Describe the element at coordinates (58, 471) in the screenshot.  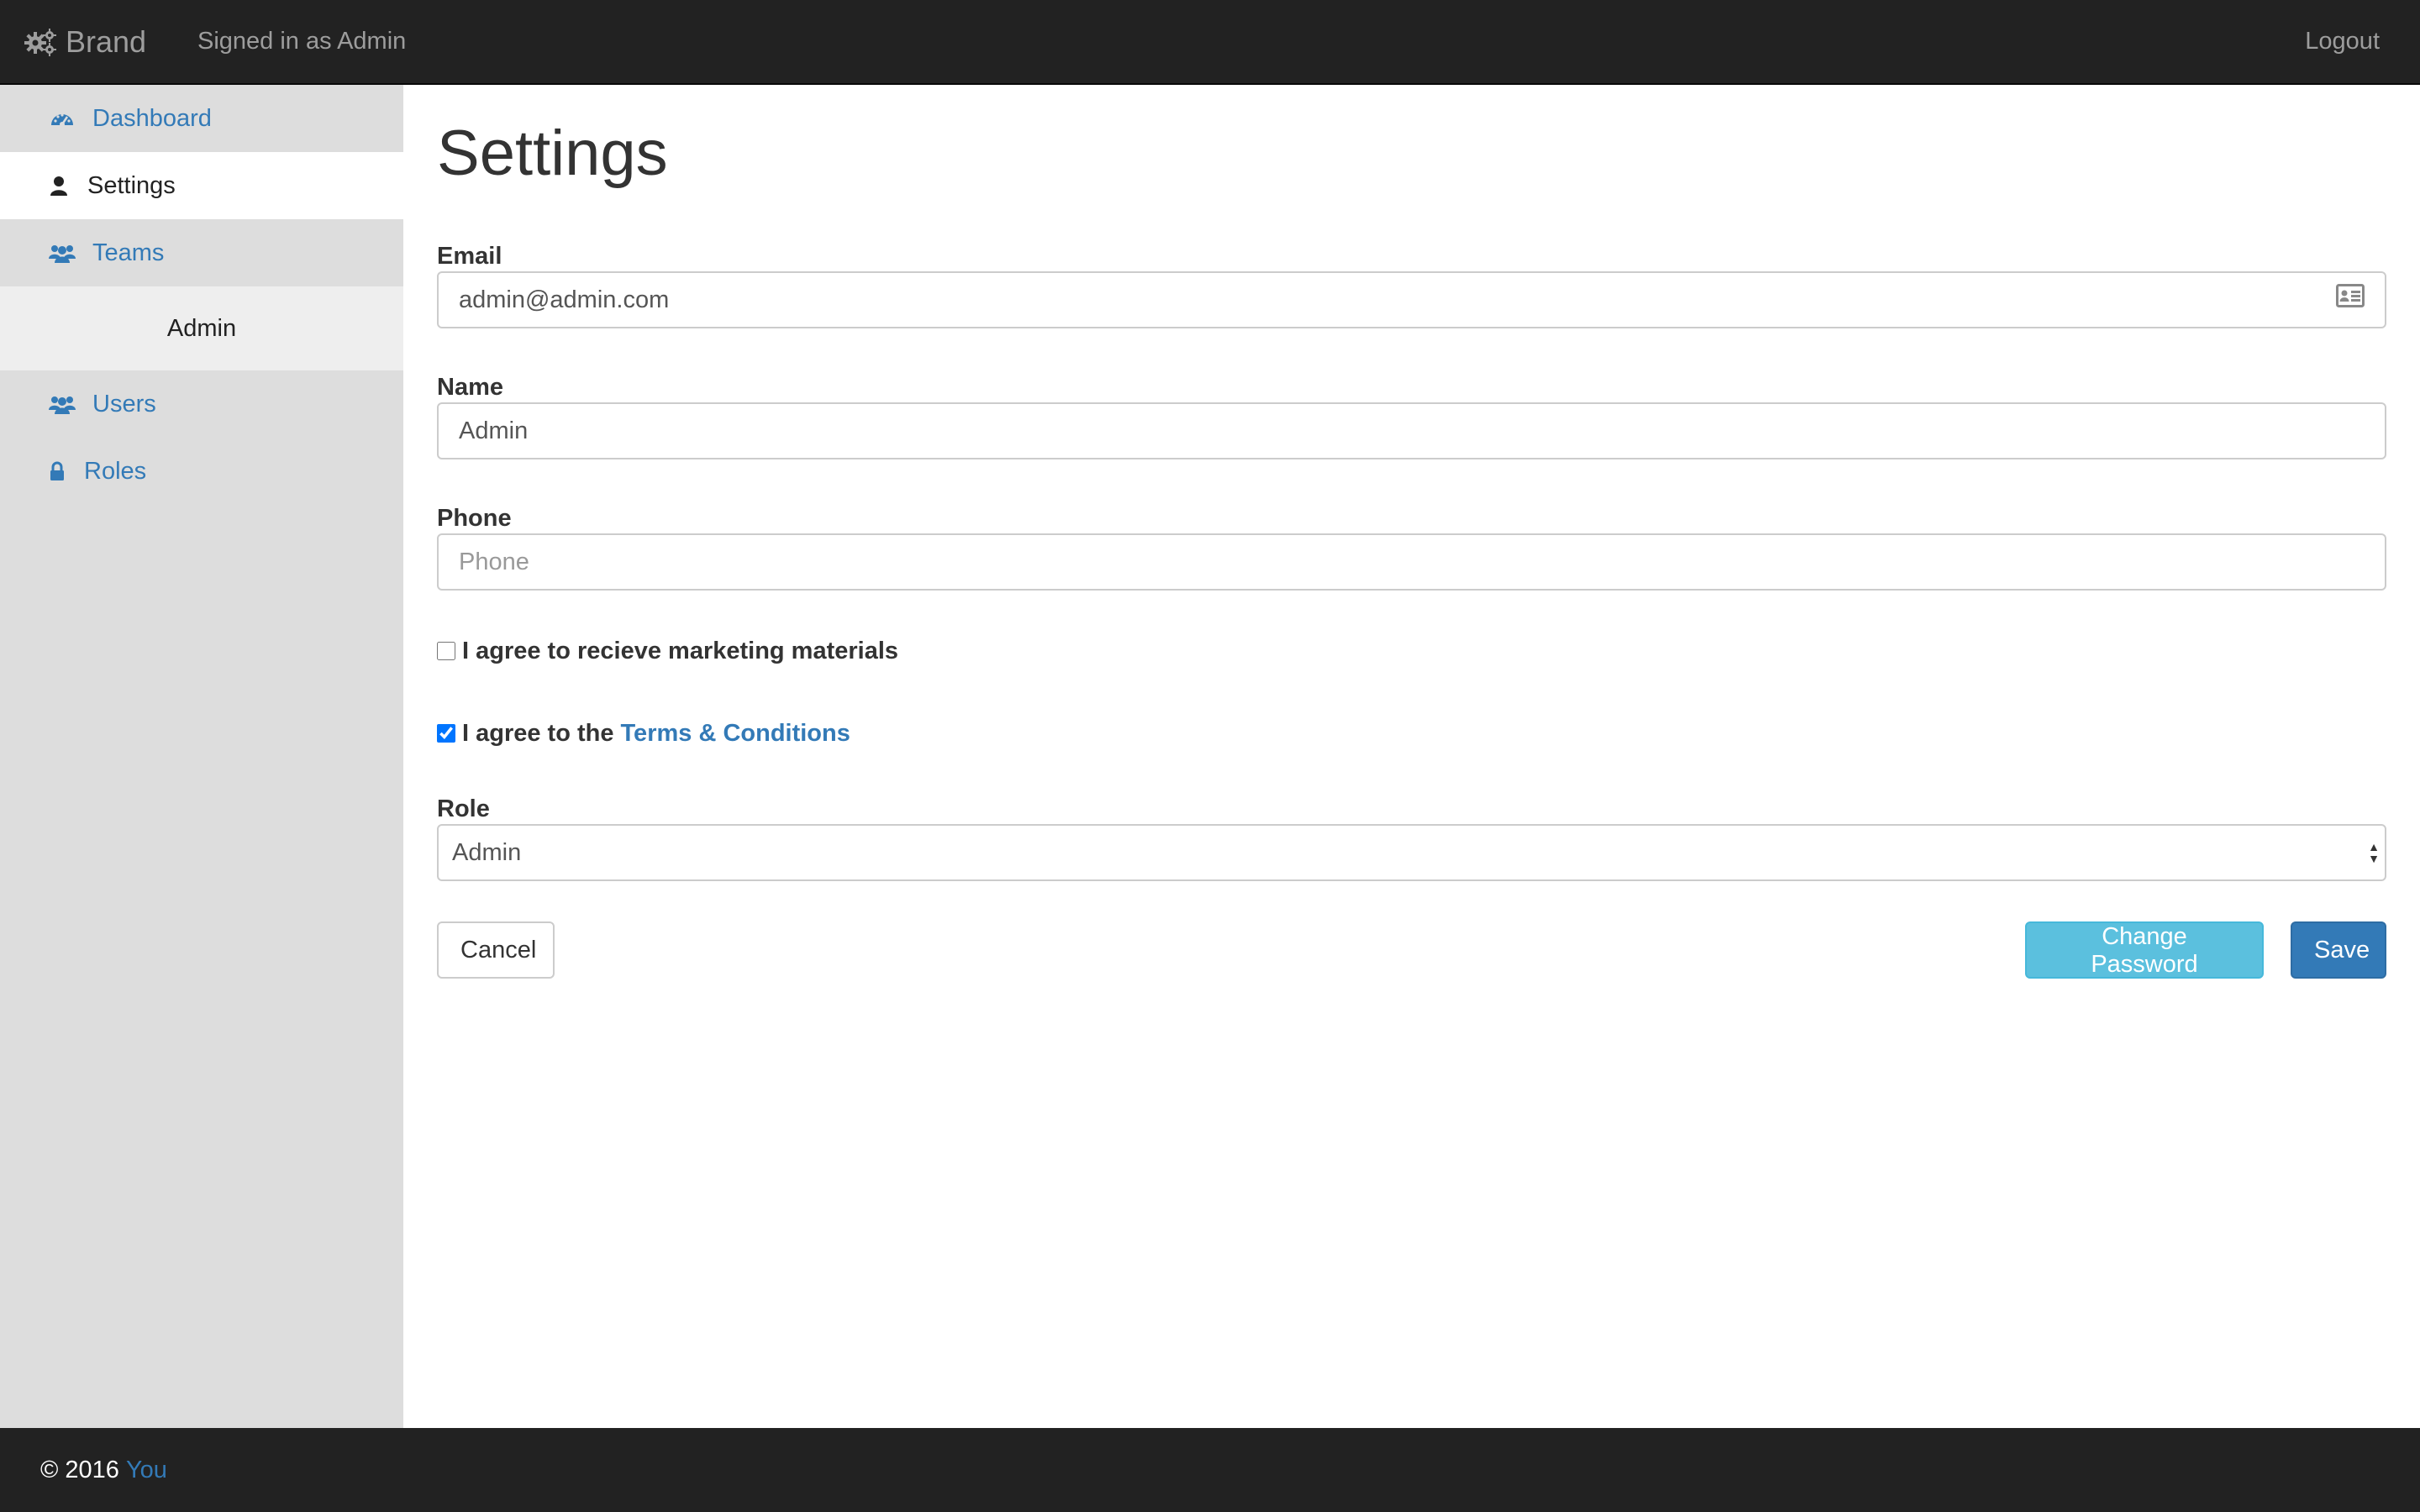
I see `lock-icon` at that location.